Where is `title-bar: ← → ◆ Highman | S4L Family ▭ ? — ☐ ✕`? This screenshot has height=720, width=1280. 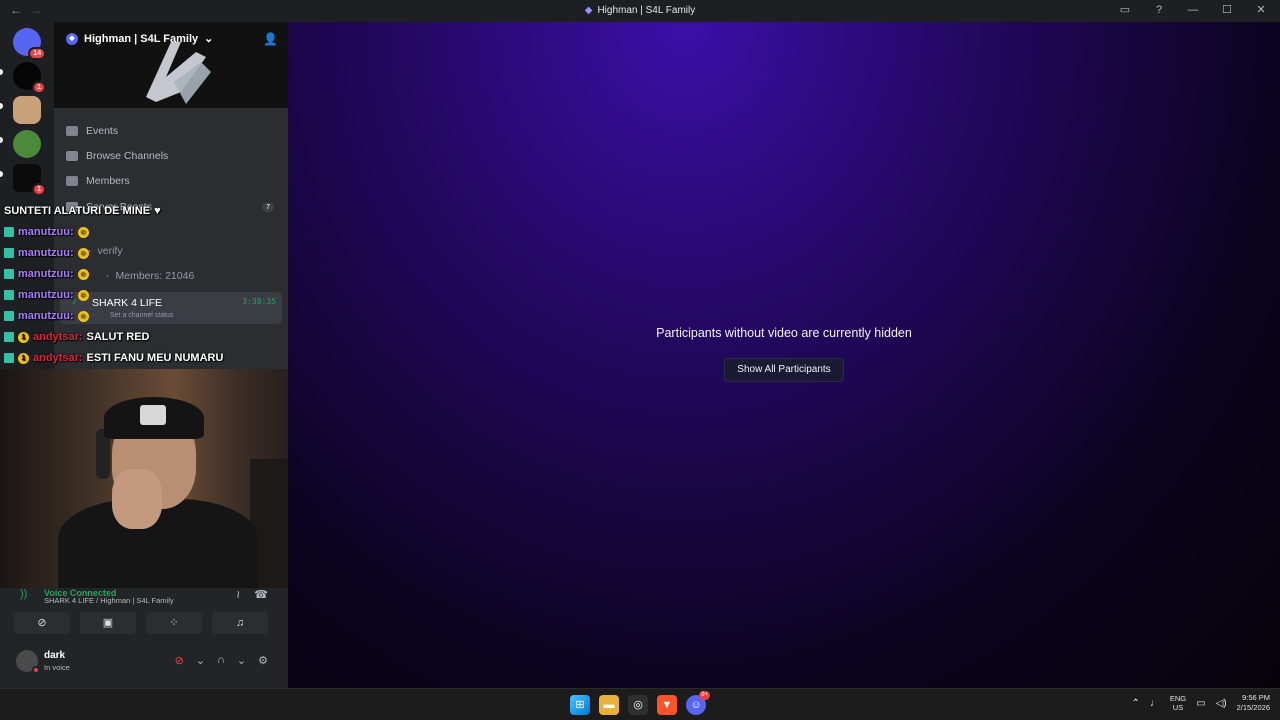 title-bar: ← → ◆ Highman | S4L Family ▭ ? — ☐ ✕ is located at coordinates (640, 11).